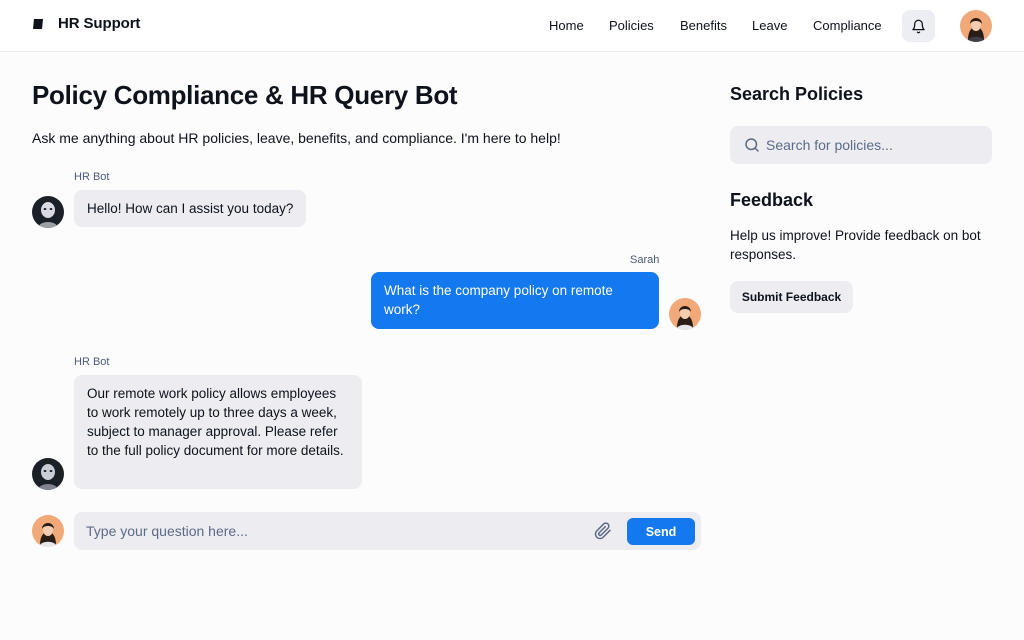  I want to click on feedback-heading: Feedback, so click(772, 200).